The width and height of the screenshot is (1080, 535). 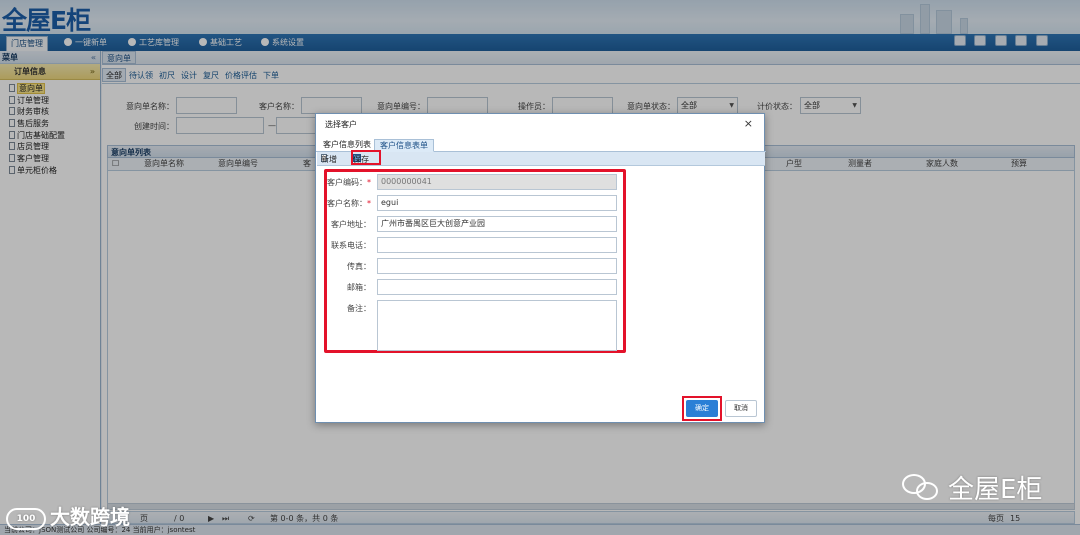 I want to click on field-email: 邮箱：, so click(x=475, y=287).